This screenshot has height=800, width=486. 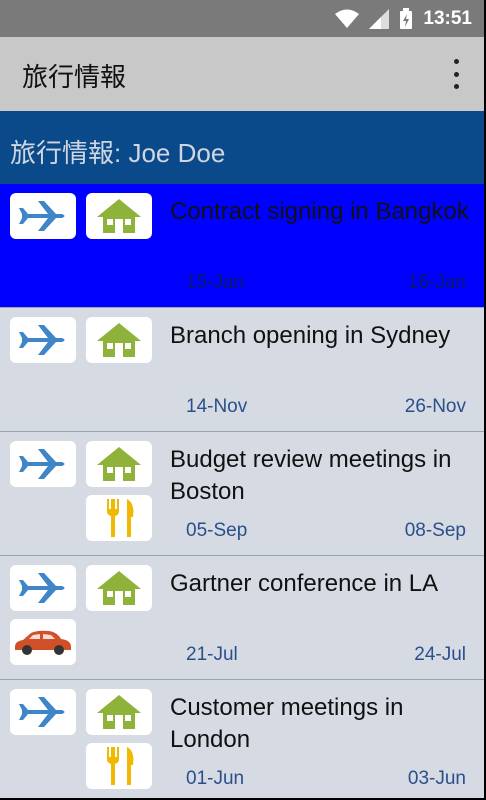 I want to click on trip-title: Branch opening in Sydney, so click(x=310, y=335).